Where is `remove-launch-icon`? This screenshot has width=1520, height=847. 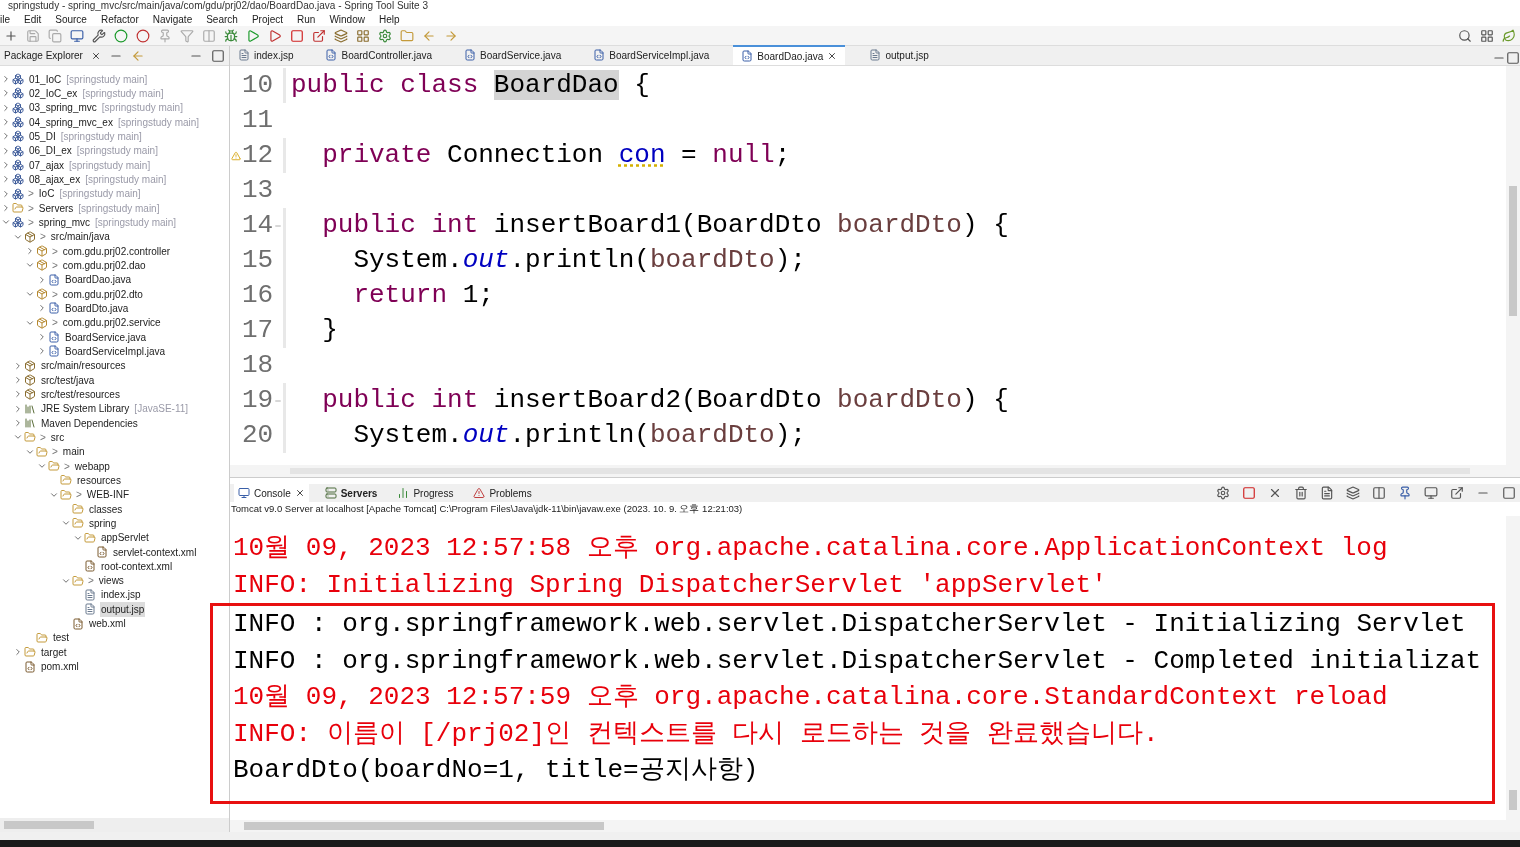 remove-launch-icon is located at coordinates (1275, 493).